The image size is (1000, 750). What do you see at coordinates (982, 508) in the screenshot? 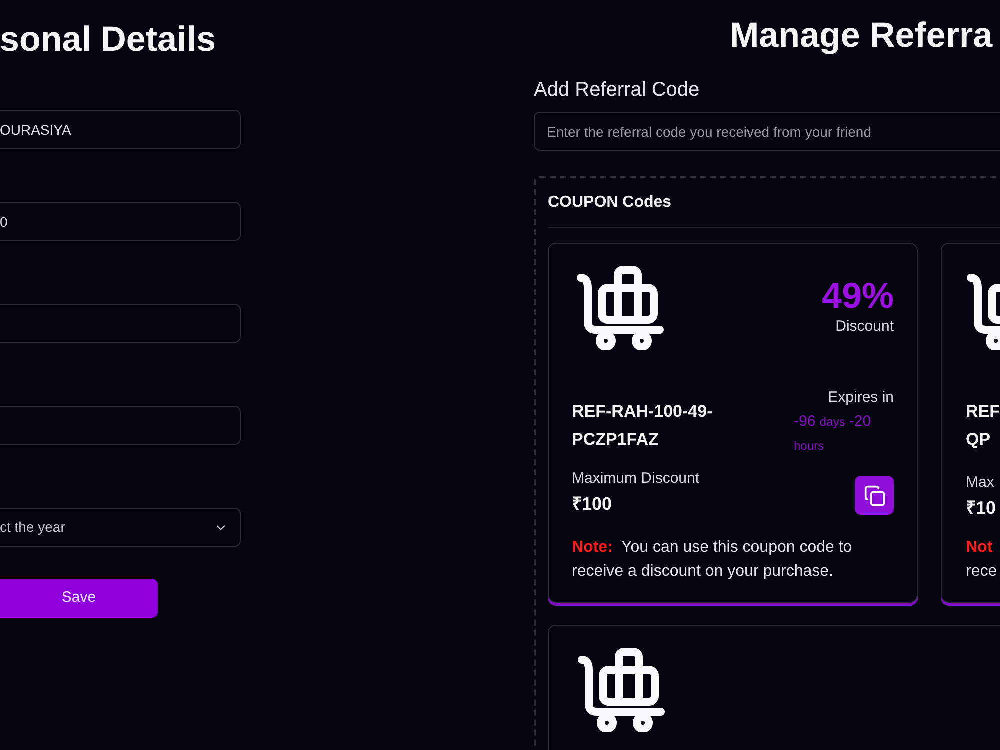
I see `max-discount-value: ₹10` at bounding box center [982, 508].